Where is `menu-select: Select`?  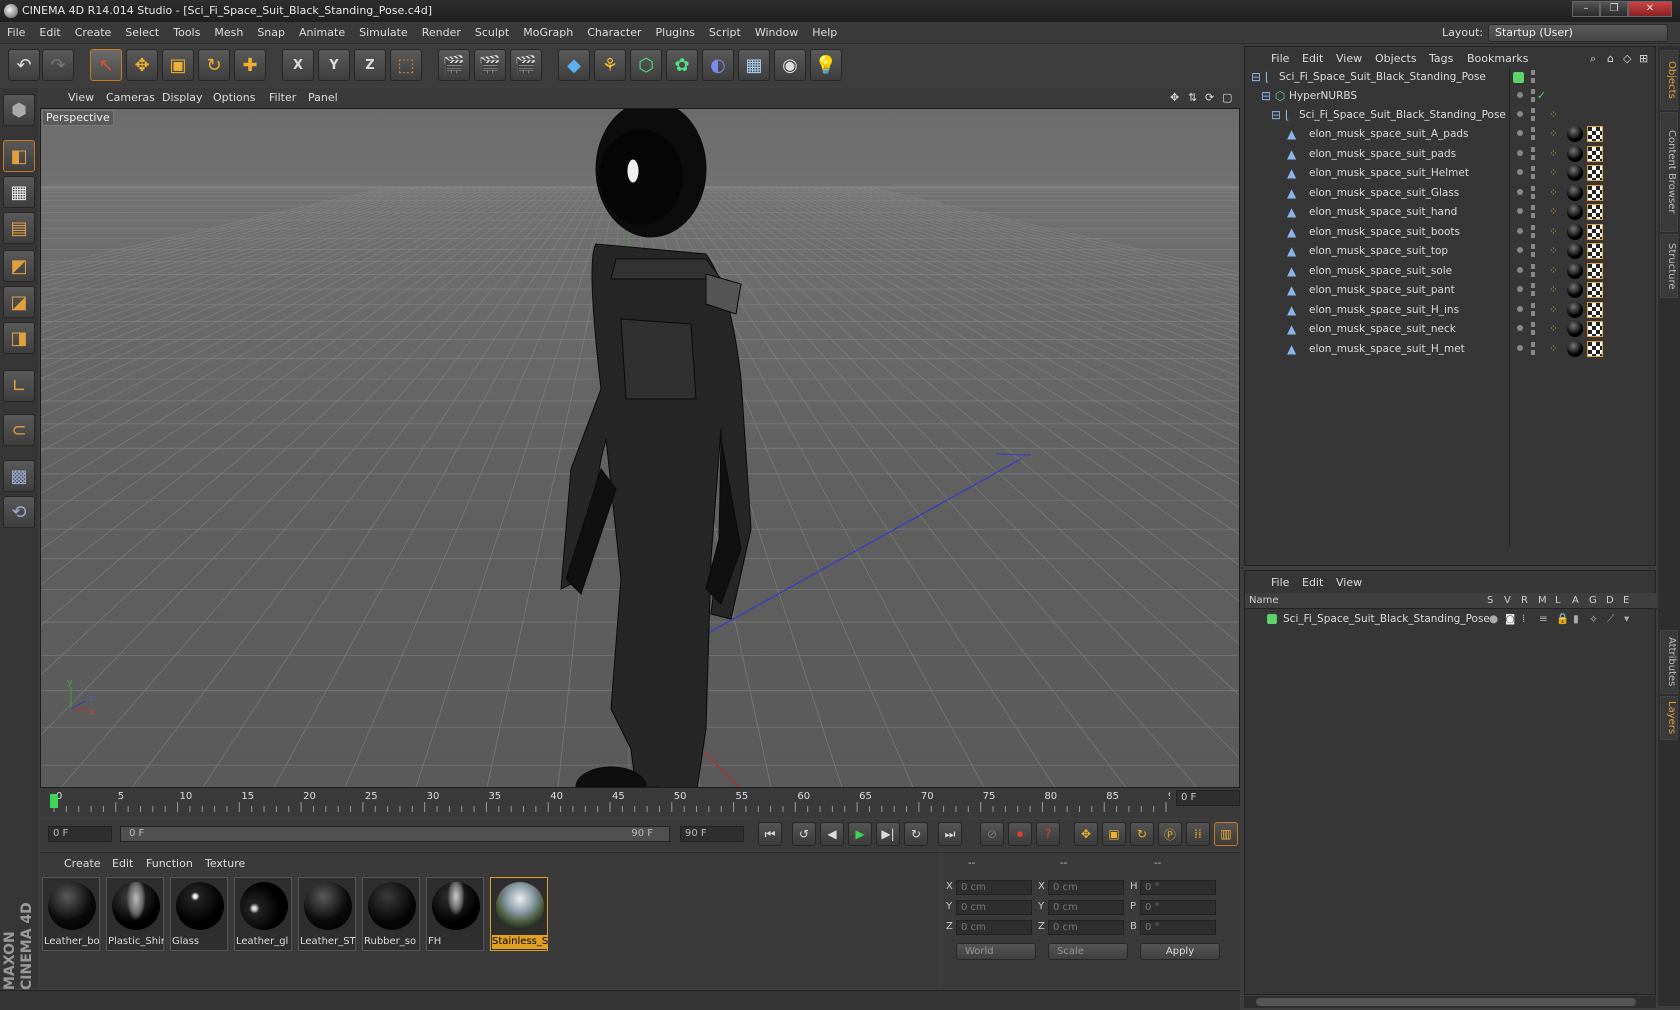 menu-select: Select is located at coordinates (142, 33).